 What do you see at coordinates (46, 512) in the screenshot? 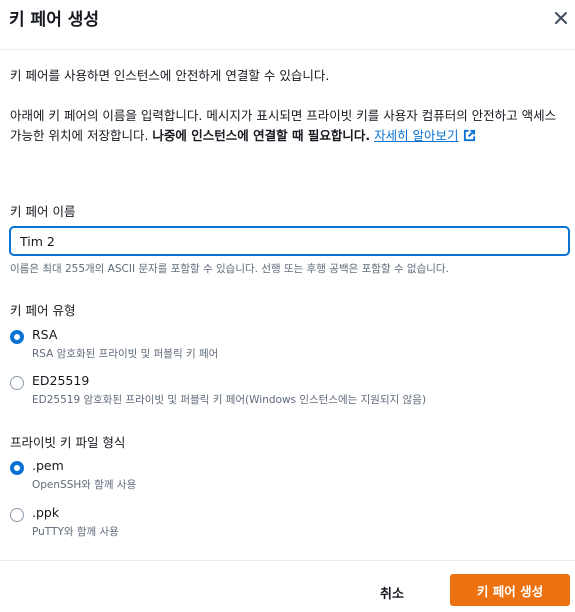
I see `radio-label: .ppk` at bounding box center [46, 512].